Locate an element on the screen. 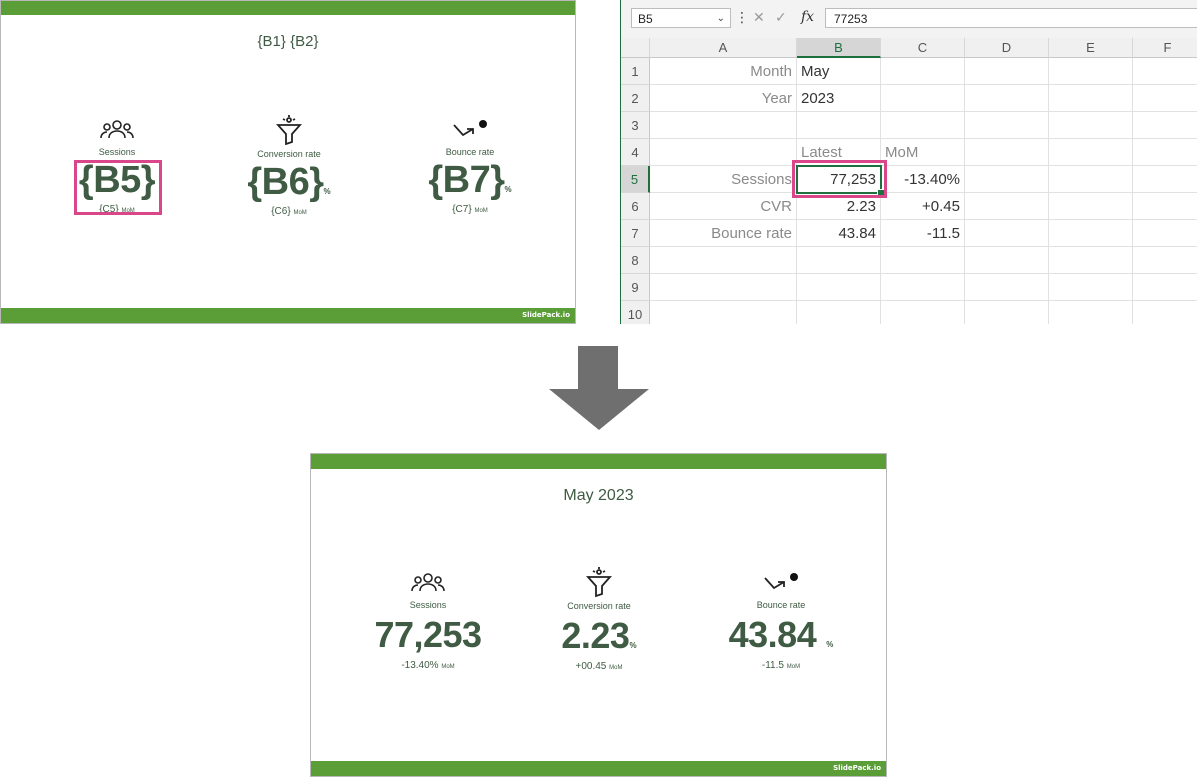  select-all-corner is located at coordinates (635, 48).